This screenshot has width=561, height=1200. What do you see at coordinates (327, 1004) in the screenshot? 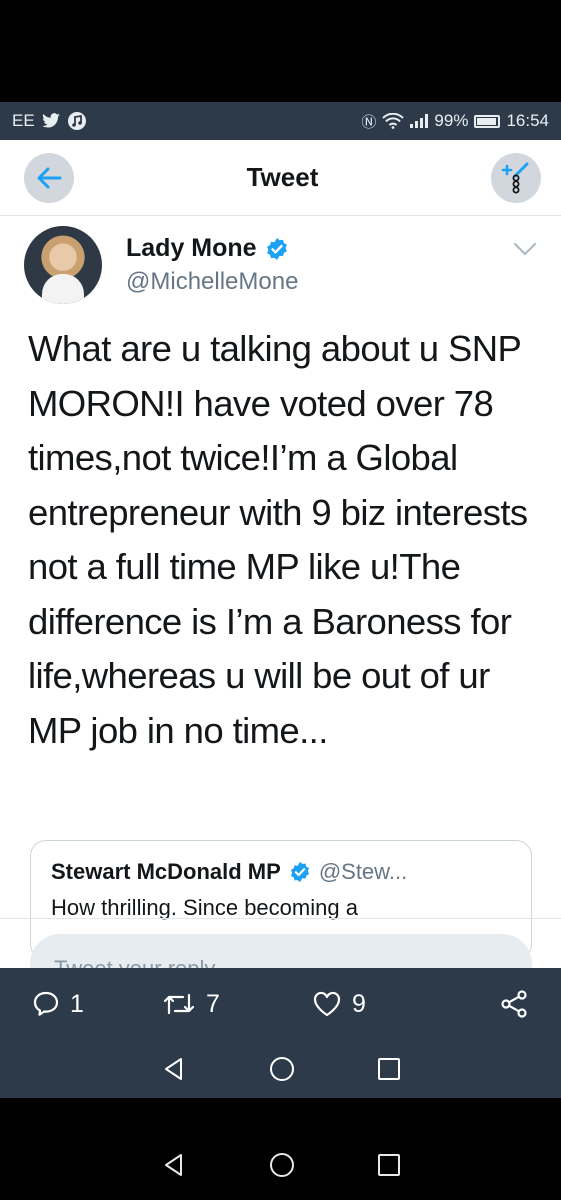
I see `heart-icon` at bounding box center [327, 1004].